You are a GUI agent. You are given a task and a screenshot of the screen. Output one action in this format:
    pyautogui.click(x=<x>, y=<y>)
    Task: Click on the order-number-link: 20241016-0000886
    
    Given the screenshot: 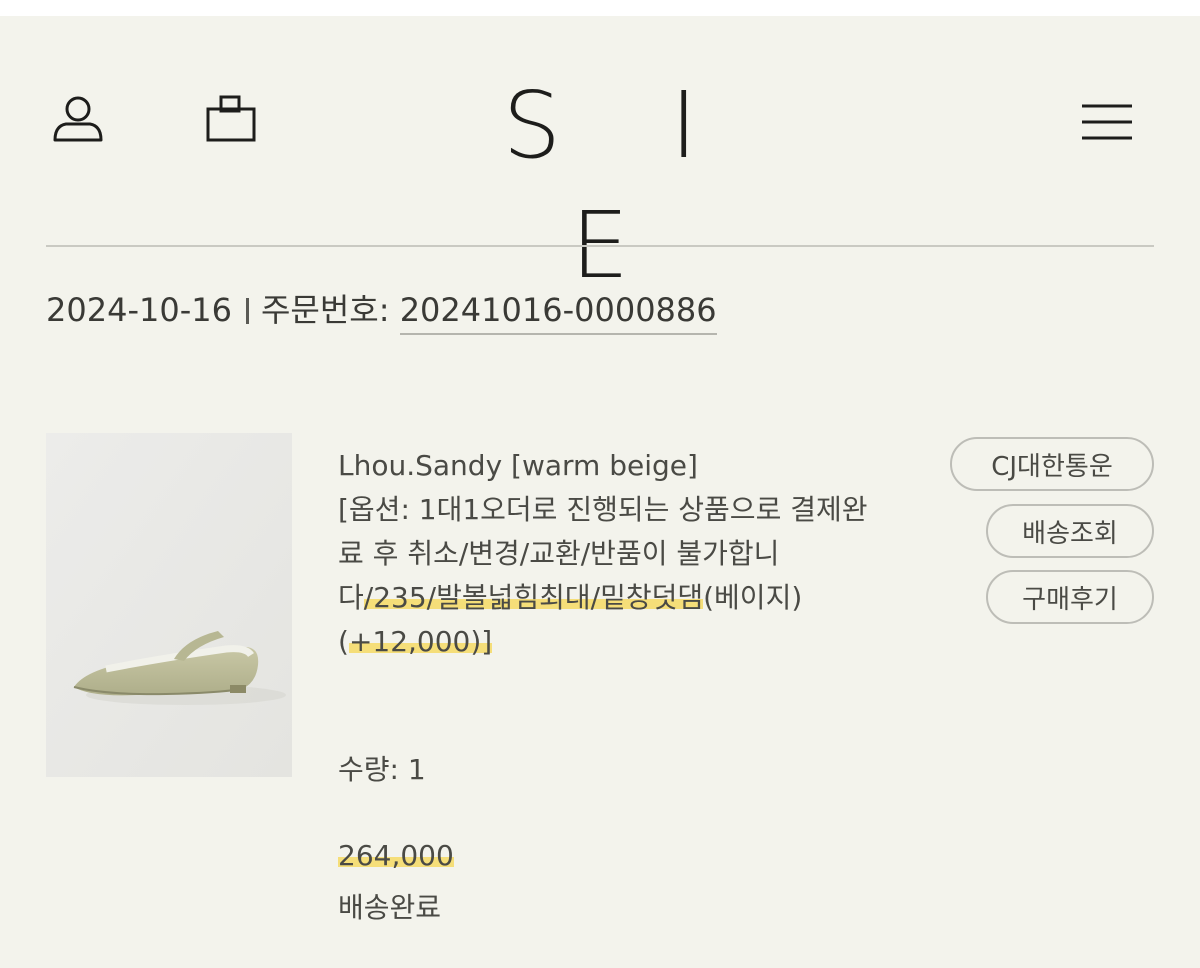 What is the action you would take?
    pyautogui.click(x=558, y=313)
    